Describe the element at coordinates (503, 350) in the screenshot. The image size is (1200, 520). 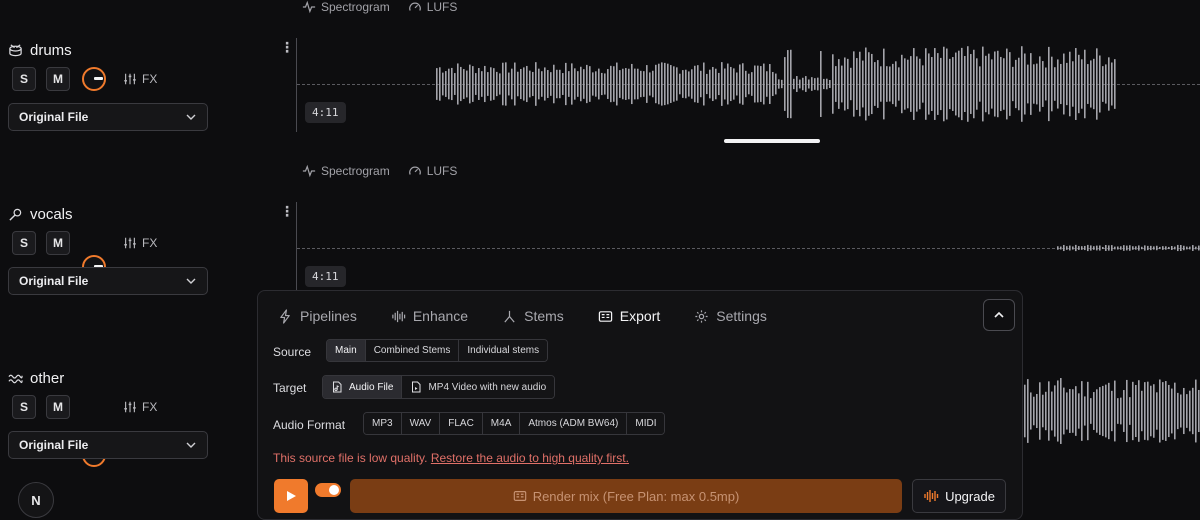
I see `source-option-individual-stems: Individual stems` at that location.